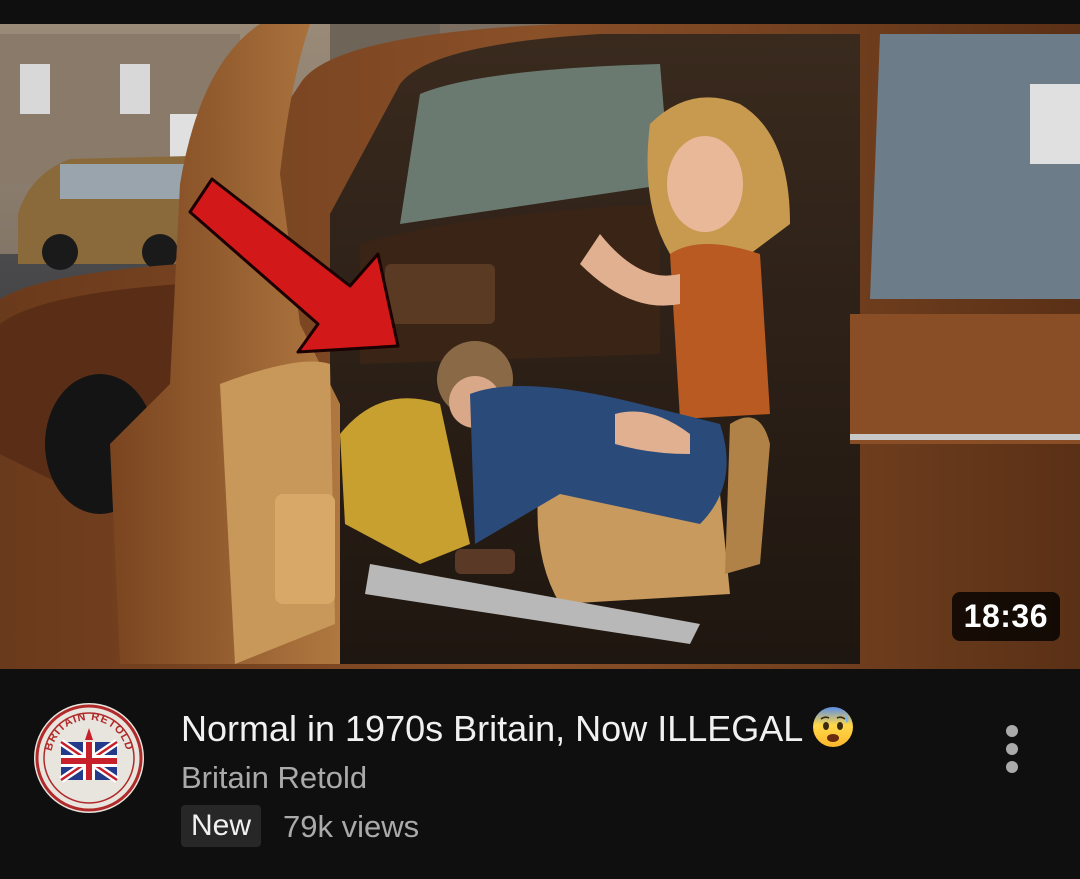  Describe the element at coordinates (221, 826) in the screenshot. I see `new-badge: New` at that location.